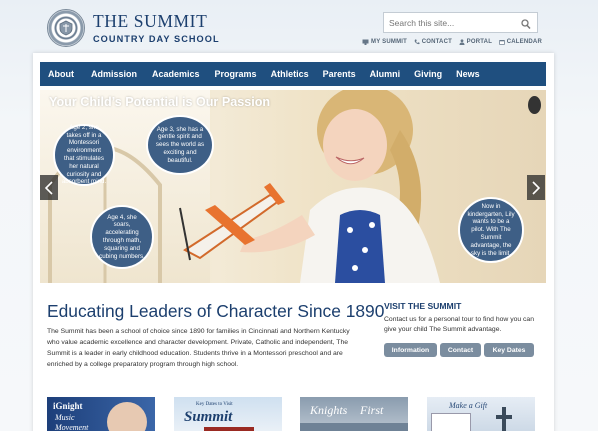 Image resolution: width=598 pixels, height=431 pixels. What do you see at coordinates (436, 42) in the screenshot?
I see `contact-label: CONTACT` at bounding box center [436, 42].